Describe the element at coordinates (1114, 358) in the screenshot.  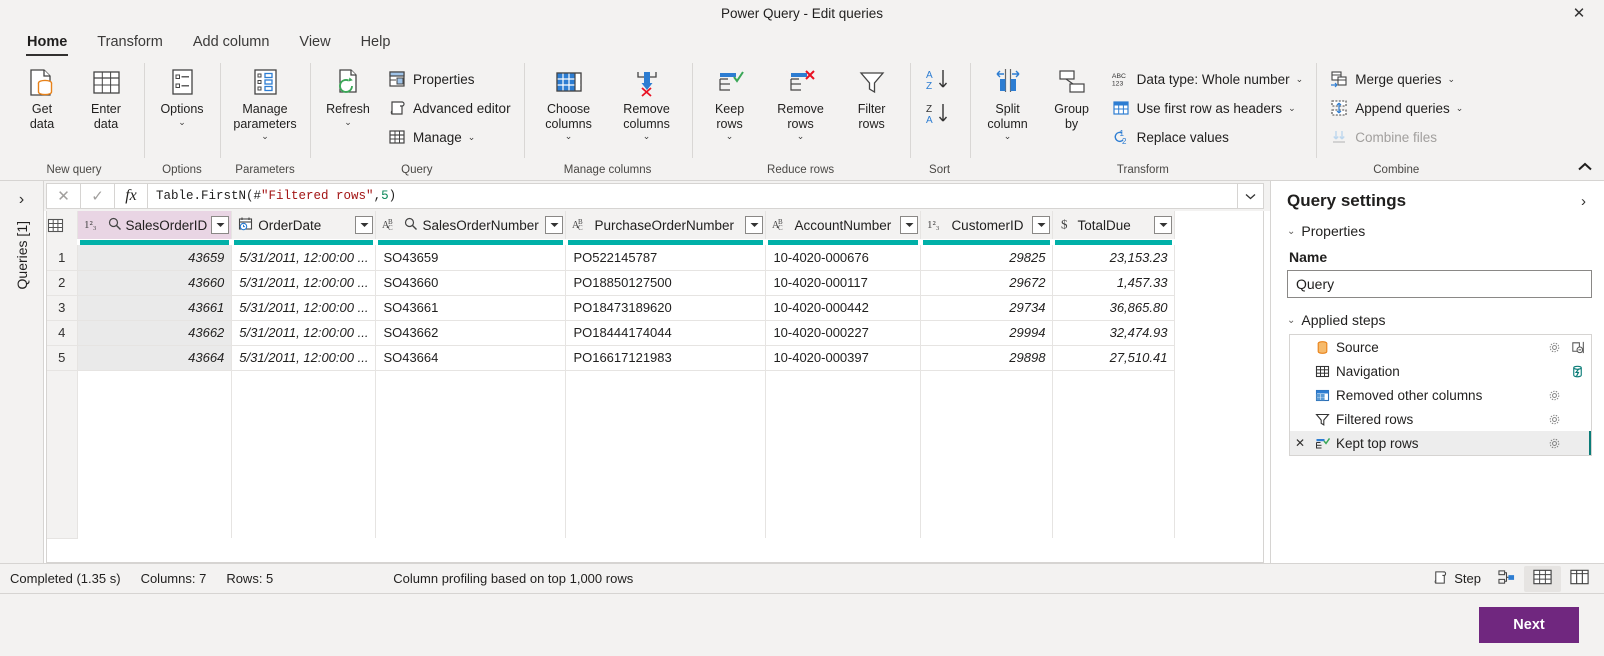
I see `cell-totaldue: 27,510.41` at that location.